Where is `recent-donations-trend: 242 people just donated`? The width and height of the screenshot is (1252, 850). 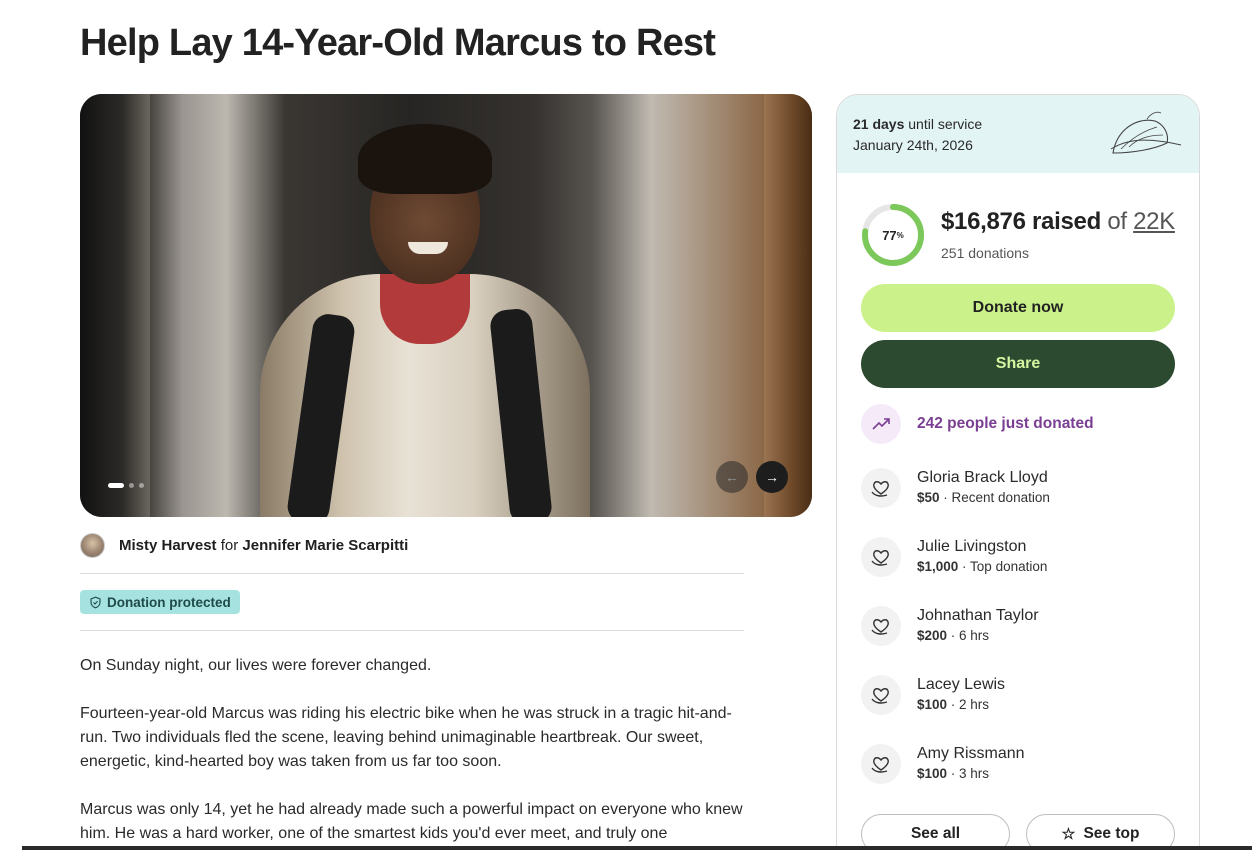 recent-donations-trend: 242 people just donated is located at coordinates (977, 424).